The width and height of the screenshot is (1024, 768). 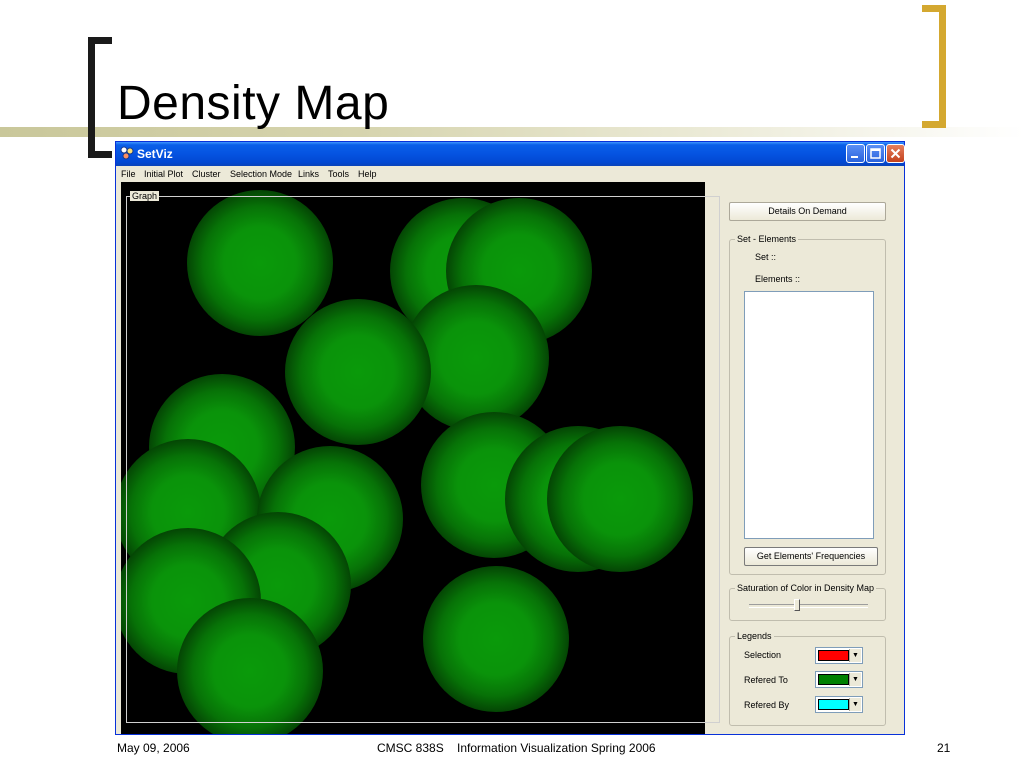 What do you see at coordinates (796, 605) in the screenshot?
I see `saturation-slider-thumb` at bounding box center [796, 605].